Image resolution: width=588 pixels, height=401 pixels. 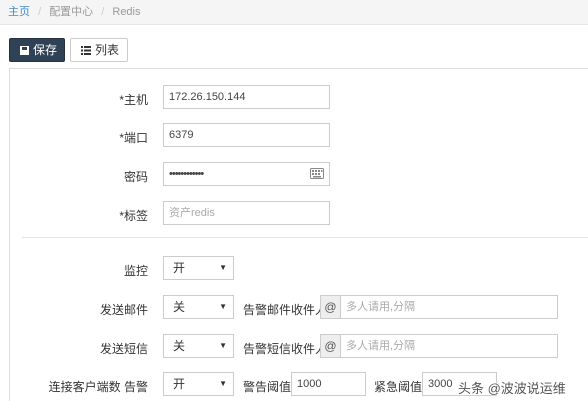 I want to click on send-sms-select: 关 ▼, so click(x=198, y=346).